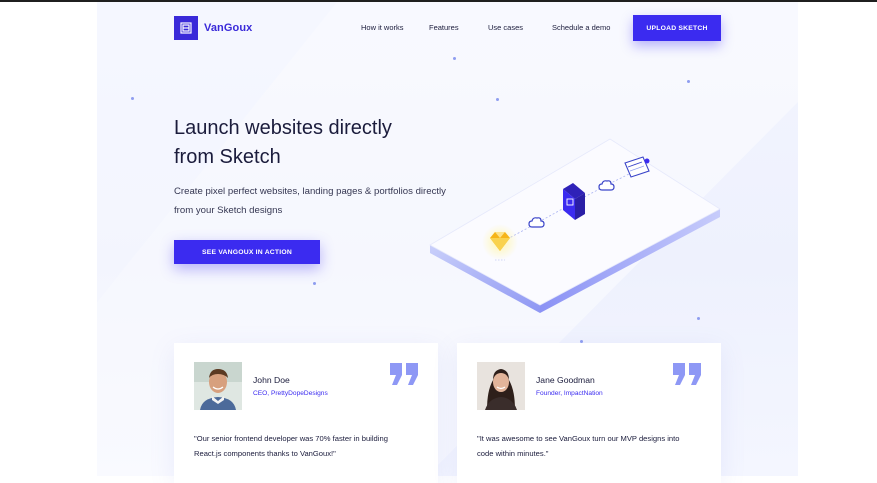 Image resolution: width=877 pixels, height=483 pixels. I want to click on brand-name: VanGoux, so click(228, 28).